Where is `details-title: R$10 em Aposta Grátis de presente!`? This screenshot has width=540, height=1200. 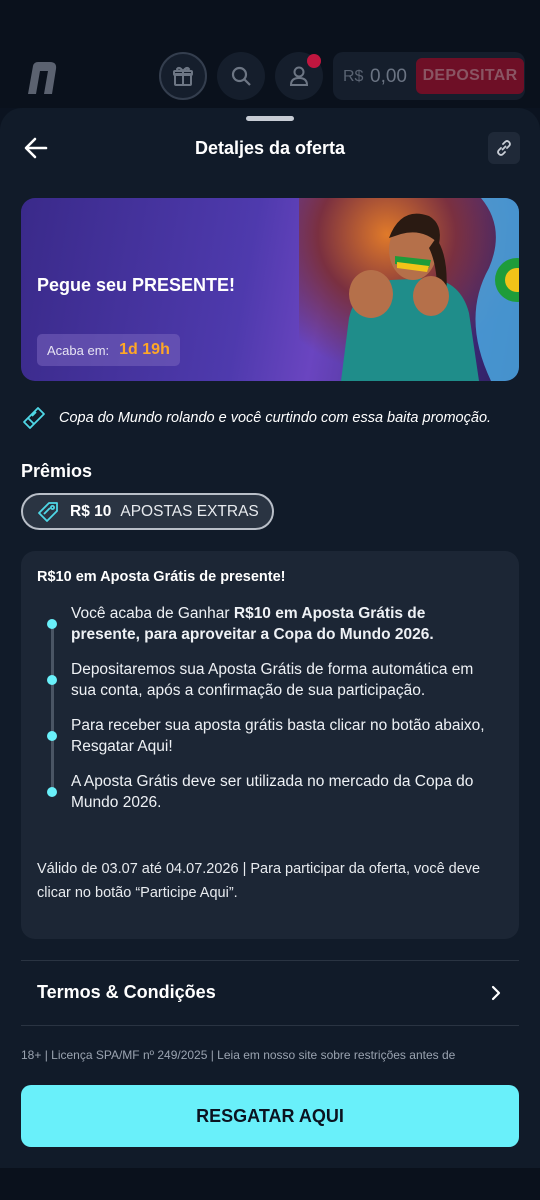
details-title: R$10 em Aposta Grátis de presente! is located at coordinates (161, 577).